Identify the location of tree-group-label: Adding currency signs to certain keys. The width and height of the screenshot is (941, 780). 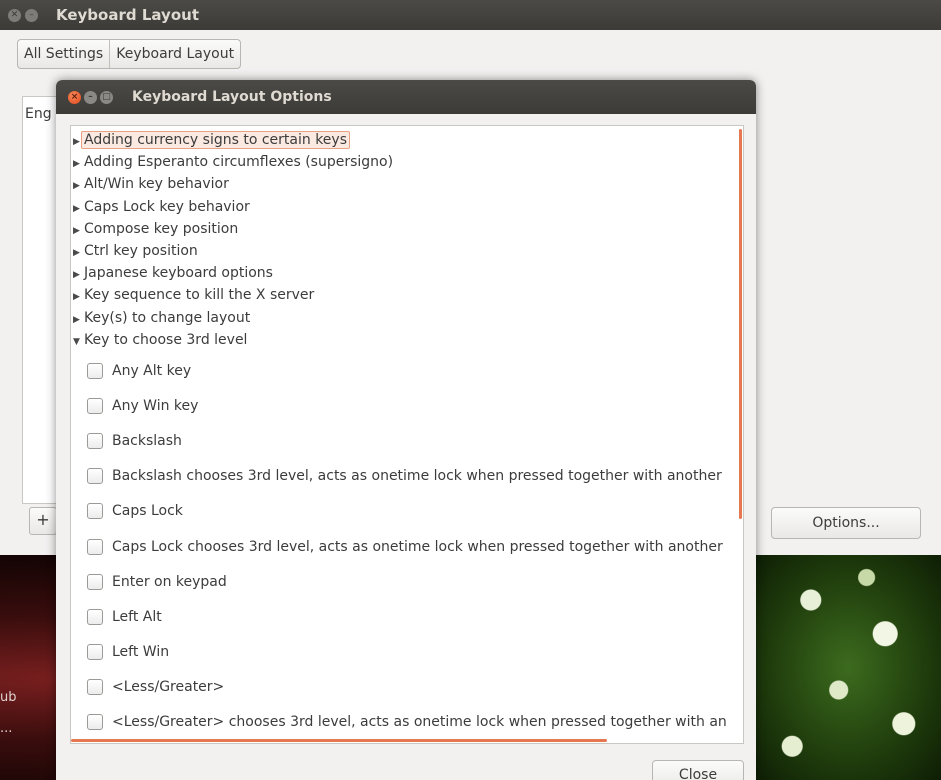
(215, 140).